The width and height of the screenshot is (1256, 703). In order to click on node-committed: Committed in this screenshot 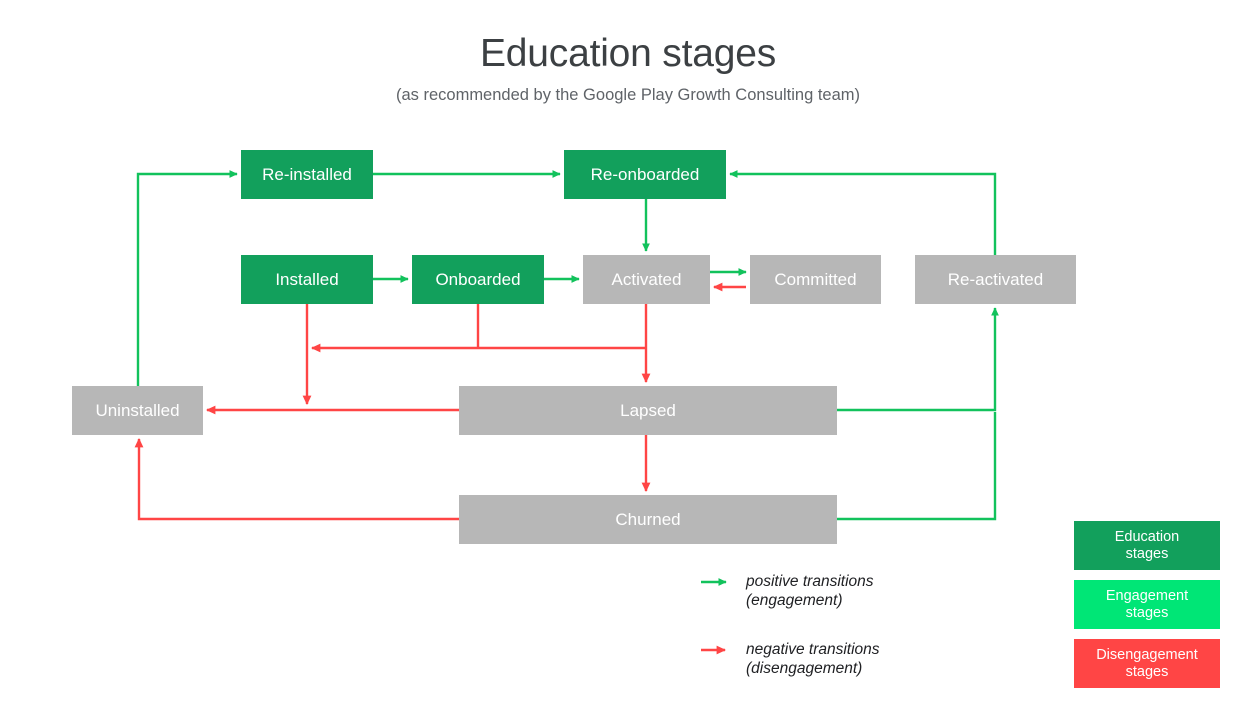, I will do `click(815, 279)`.